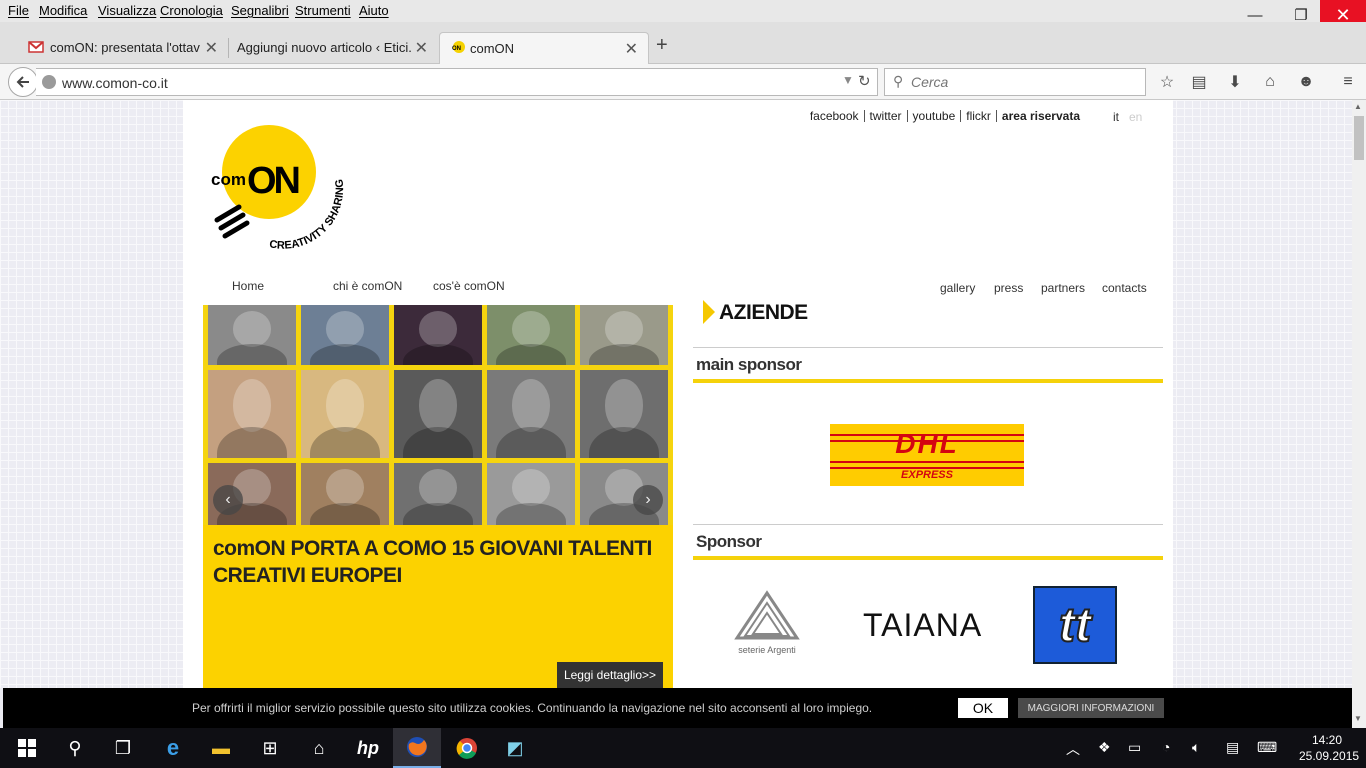 The width and height of the screenshot is (1366, 768). What do you see at coordinates (1041, 116) in the screenshot?
I see `area-riservata-link: area riservata` at bounding box center [1041, 116].